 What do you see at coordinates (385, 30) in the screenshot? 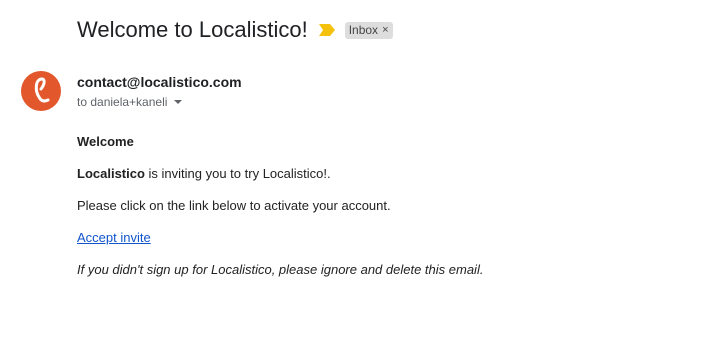
I see `remove-label-icon: ×` at bounding box center [385, 30].